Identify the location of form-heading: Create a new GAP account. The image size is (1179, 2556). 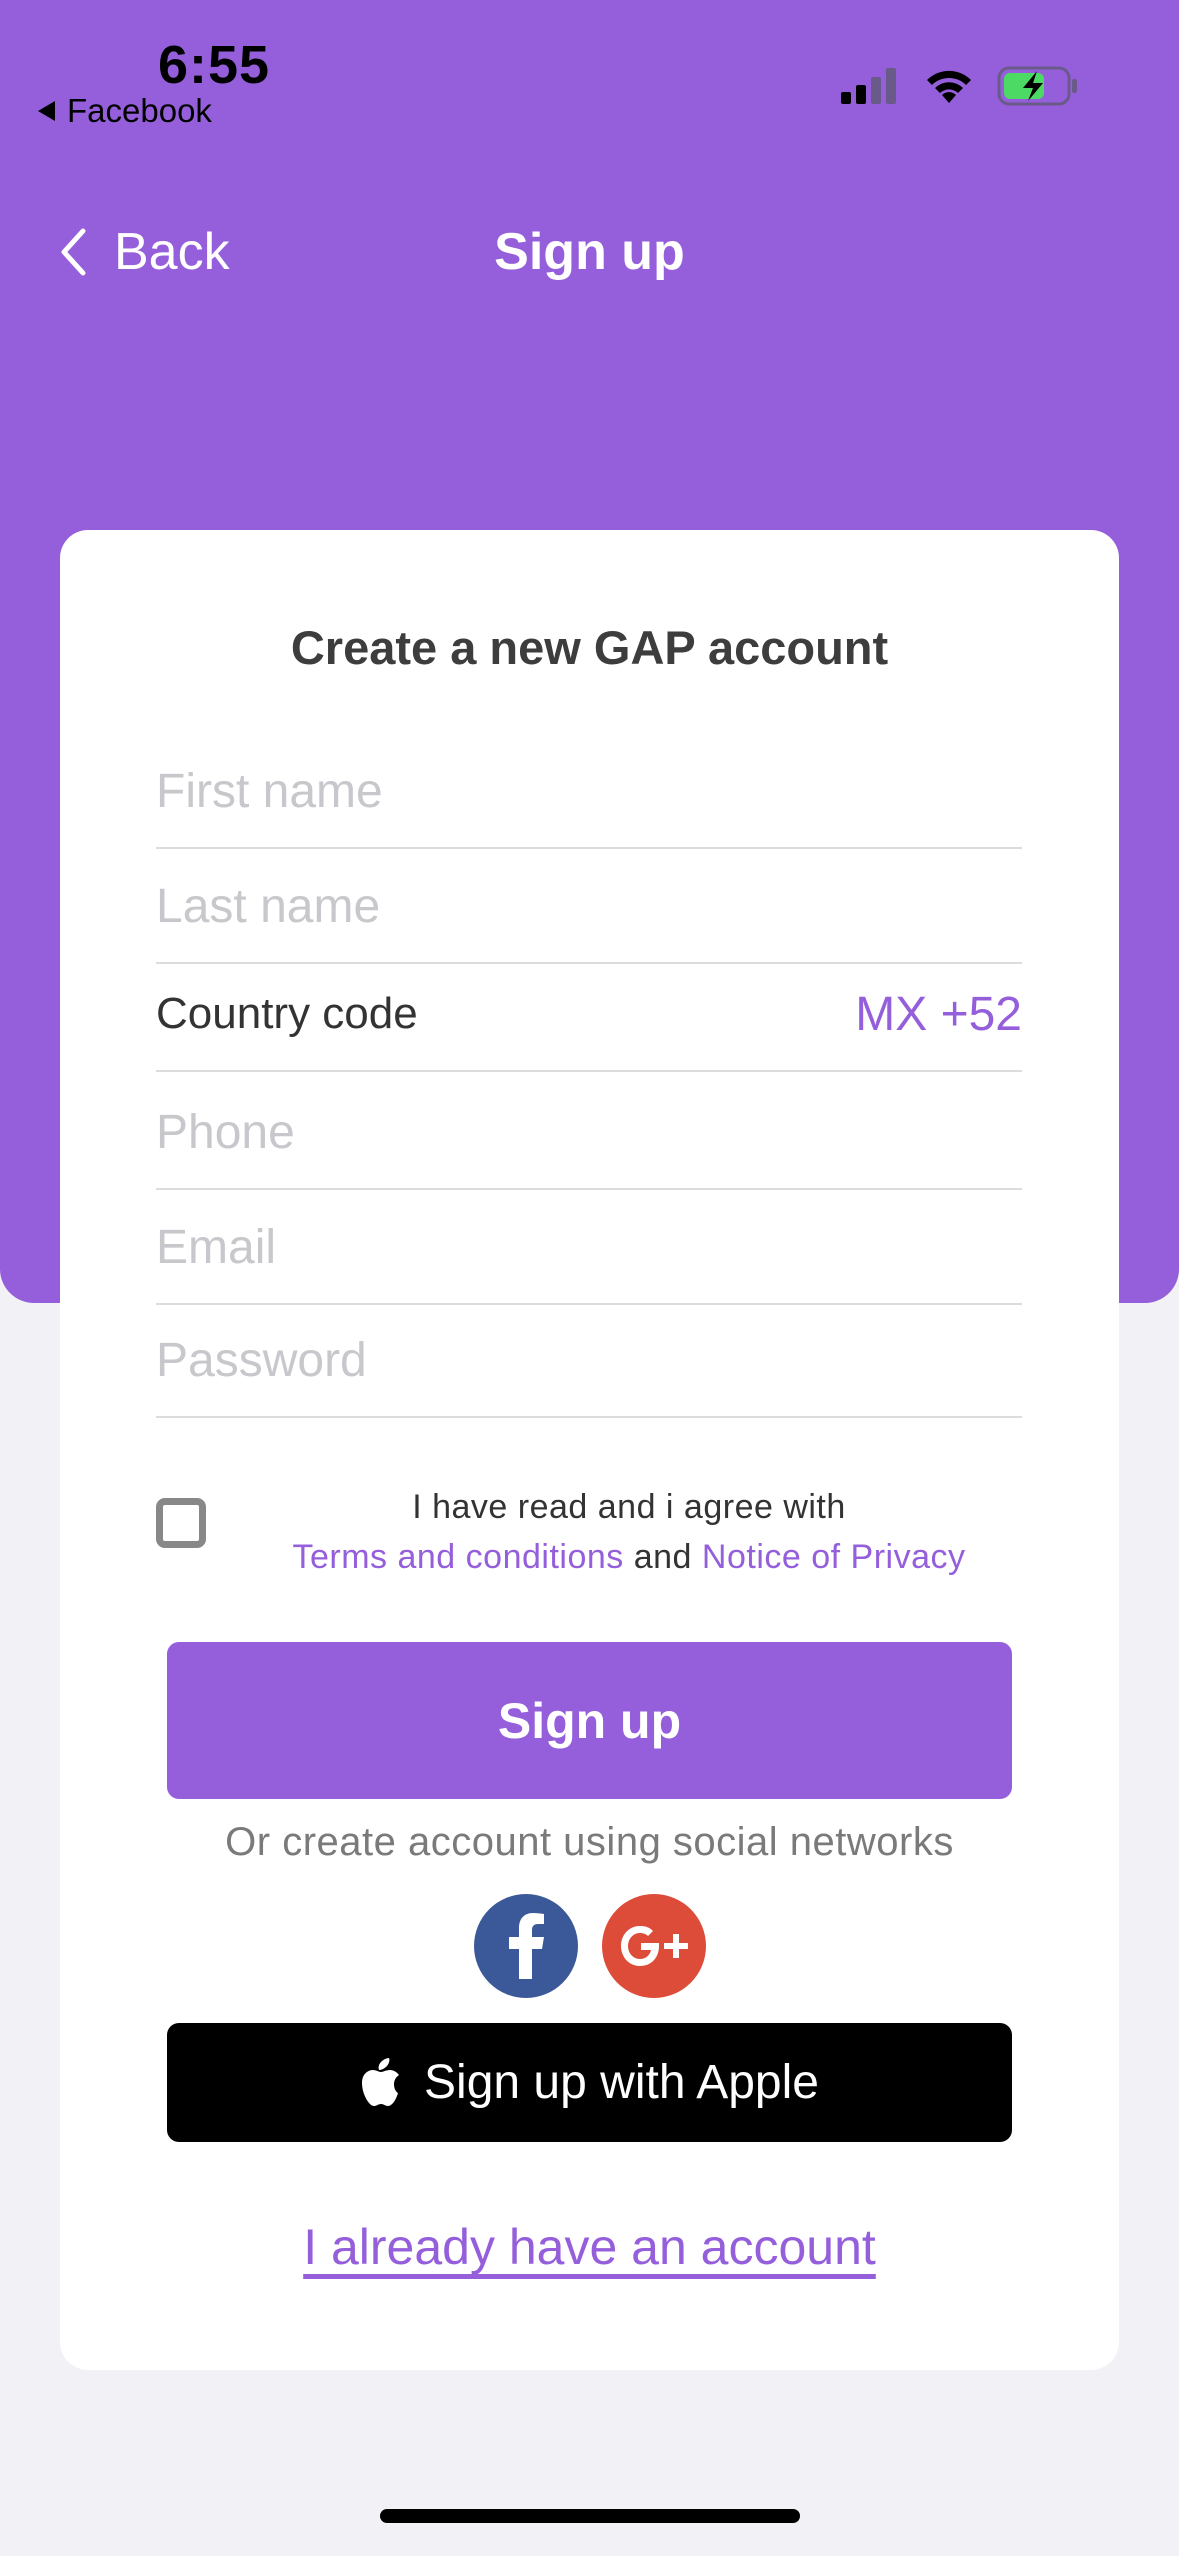
(589, 647).